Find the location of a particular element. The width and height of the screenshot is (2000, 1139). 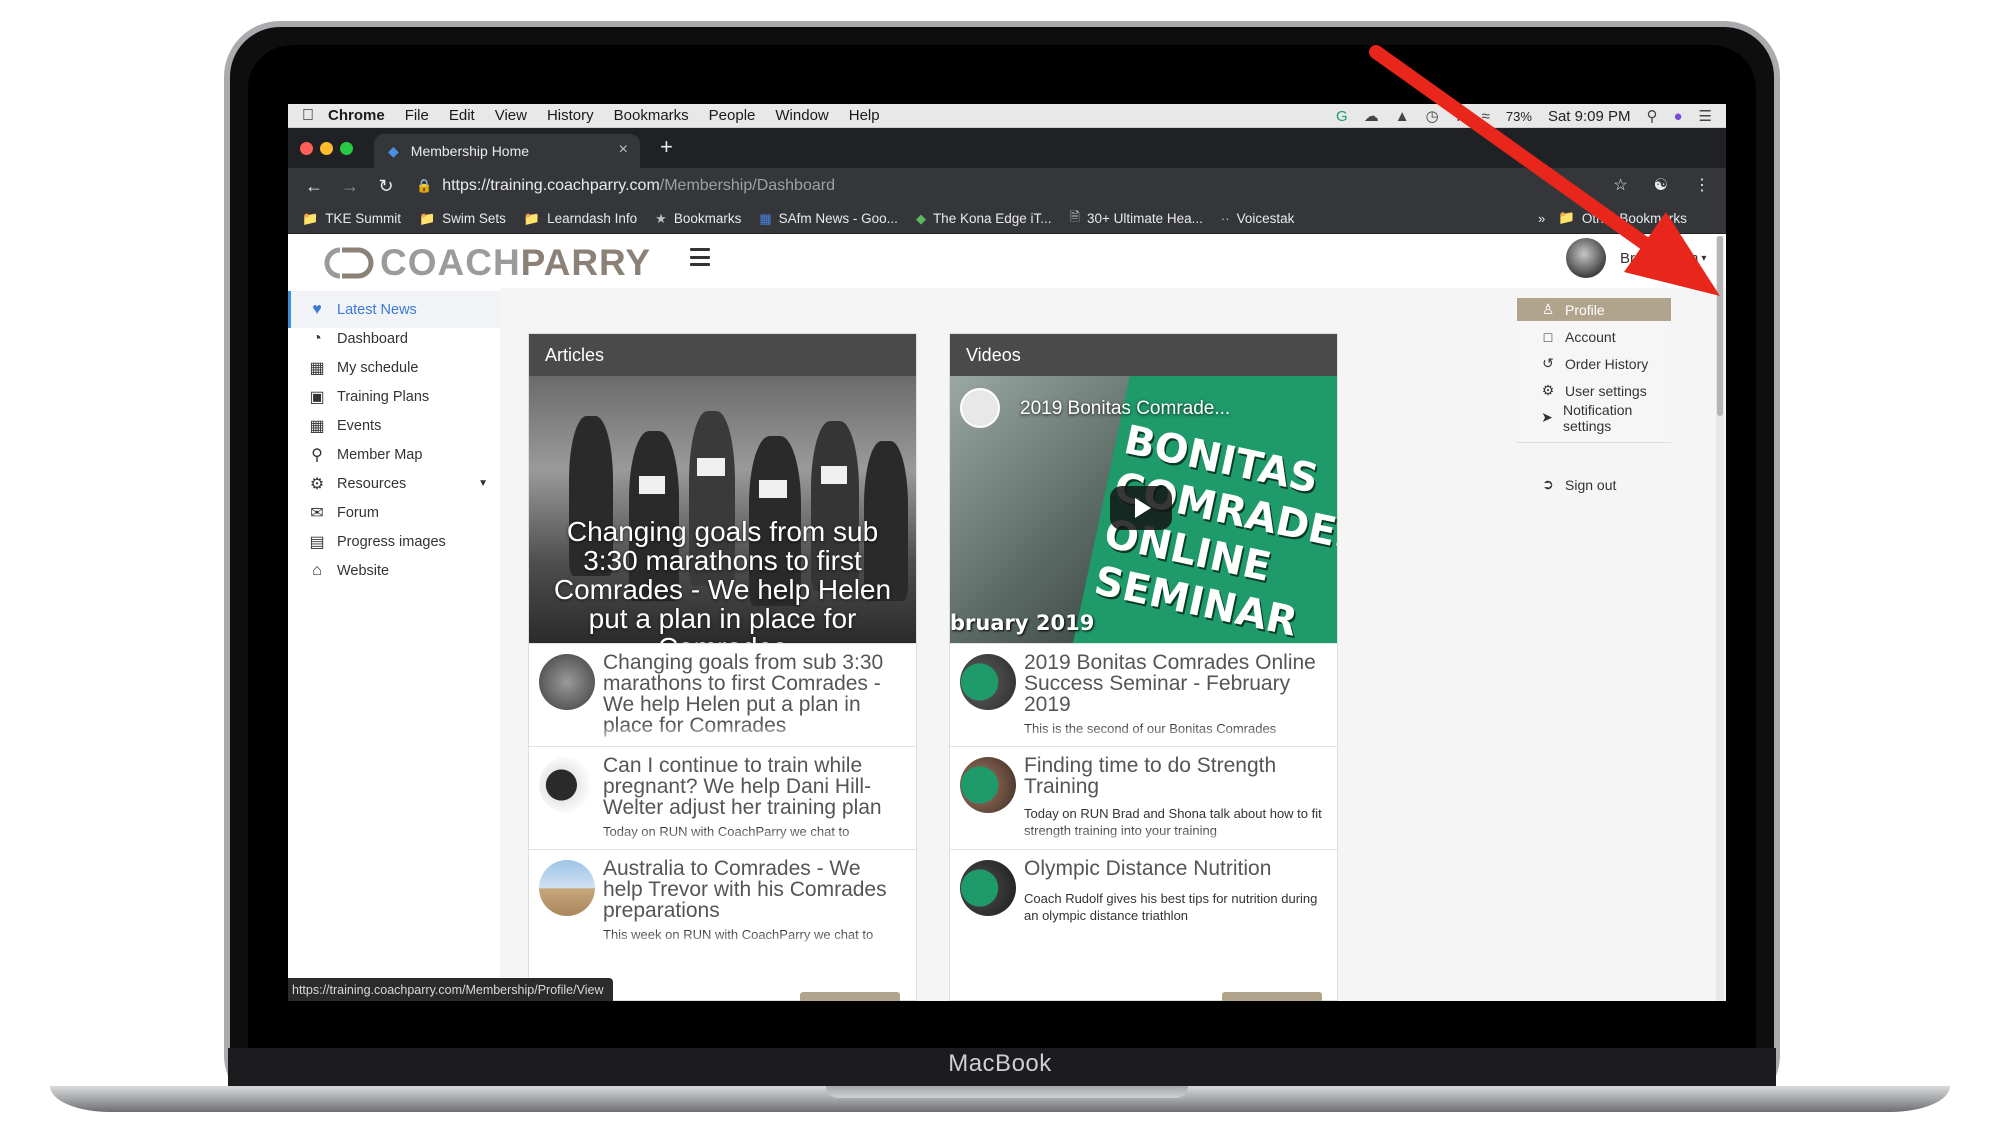

videos-more-button is located at coordinates (1272, 996).